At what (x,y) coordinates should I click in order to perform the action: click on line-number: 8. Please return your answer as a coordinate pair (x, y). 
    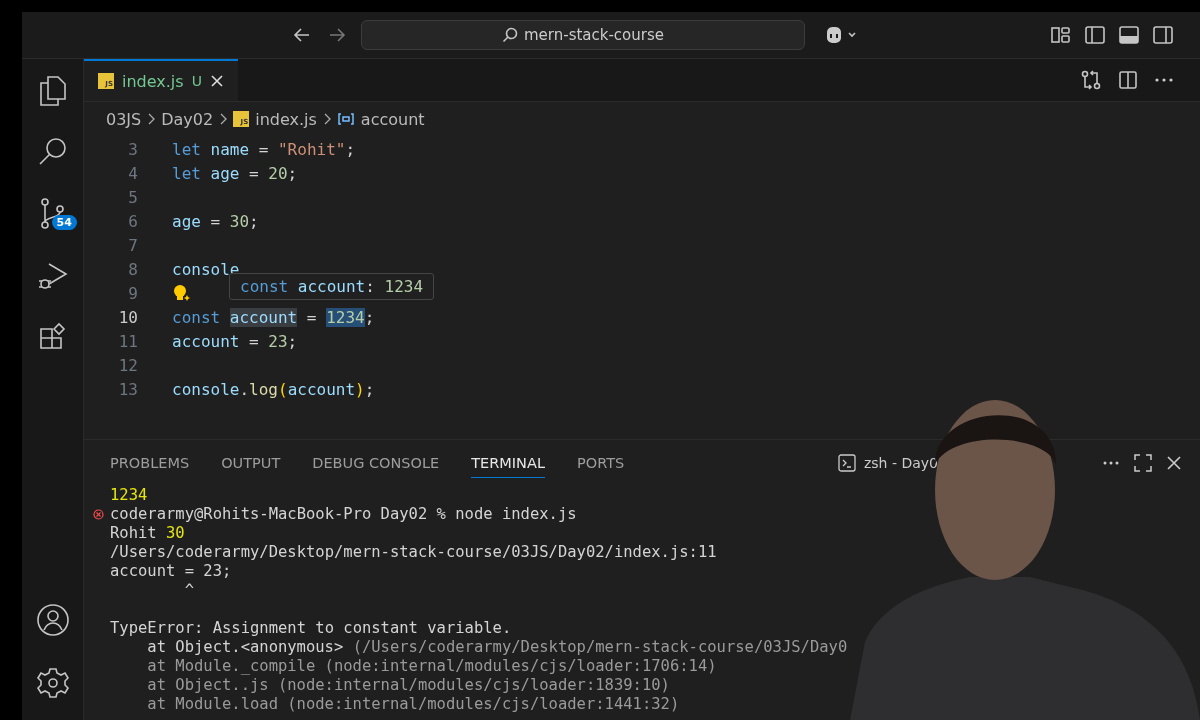
    Looking at the image, I should click on (133, 269).